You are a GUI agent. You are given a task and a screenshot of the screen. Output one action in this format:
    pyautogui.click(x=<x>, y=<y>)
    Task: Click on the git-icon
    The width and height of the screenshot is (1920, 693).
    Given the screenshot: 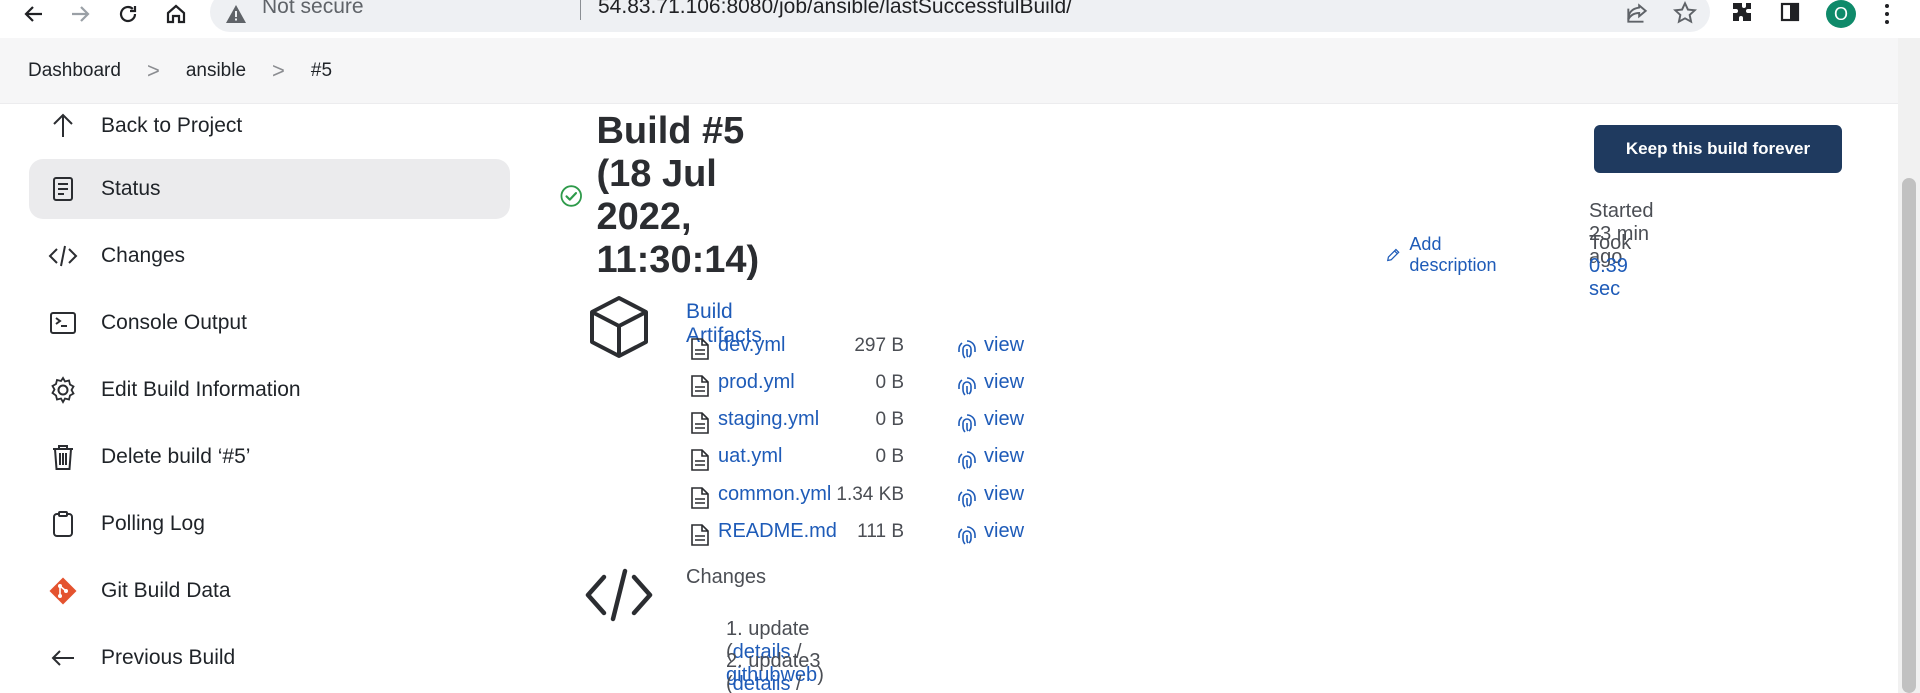 What is the action you would take?
    pyautogui.click(x=63, y=591)
    